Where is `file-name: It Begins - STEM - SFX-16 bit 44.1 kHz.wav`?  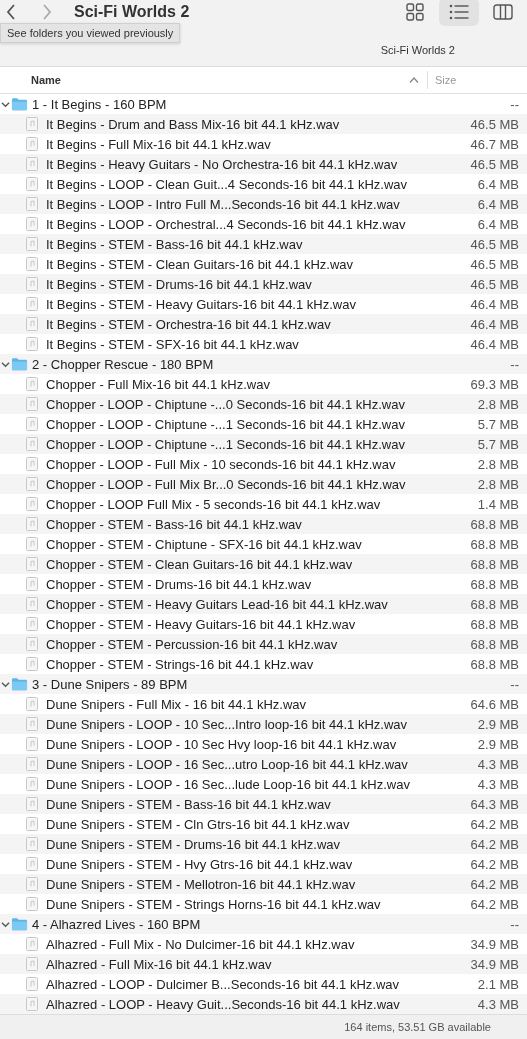 file-name: It Begins - STEM - SFX-16 bit 44.1 kHz.wav is located at coordinates (172, 344).